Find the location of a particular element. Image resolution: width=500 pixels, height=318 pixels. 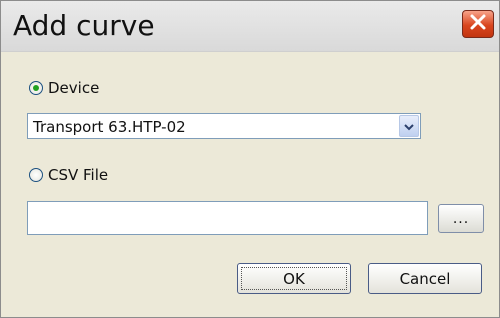

device-radio is located at coordinates (36, 88).